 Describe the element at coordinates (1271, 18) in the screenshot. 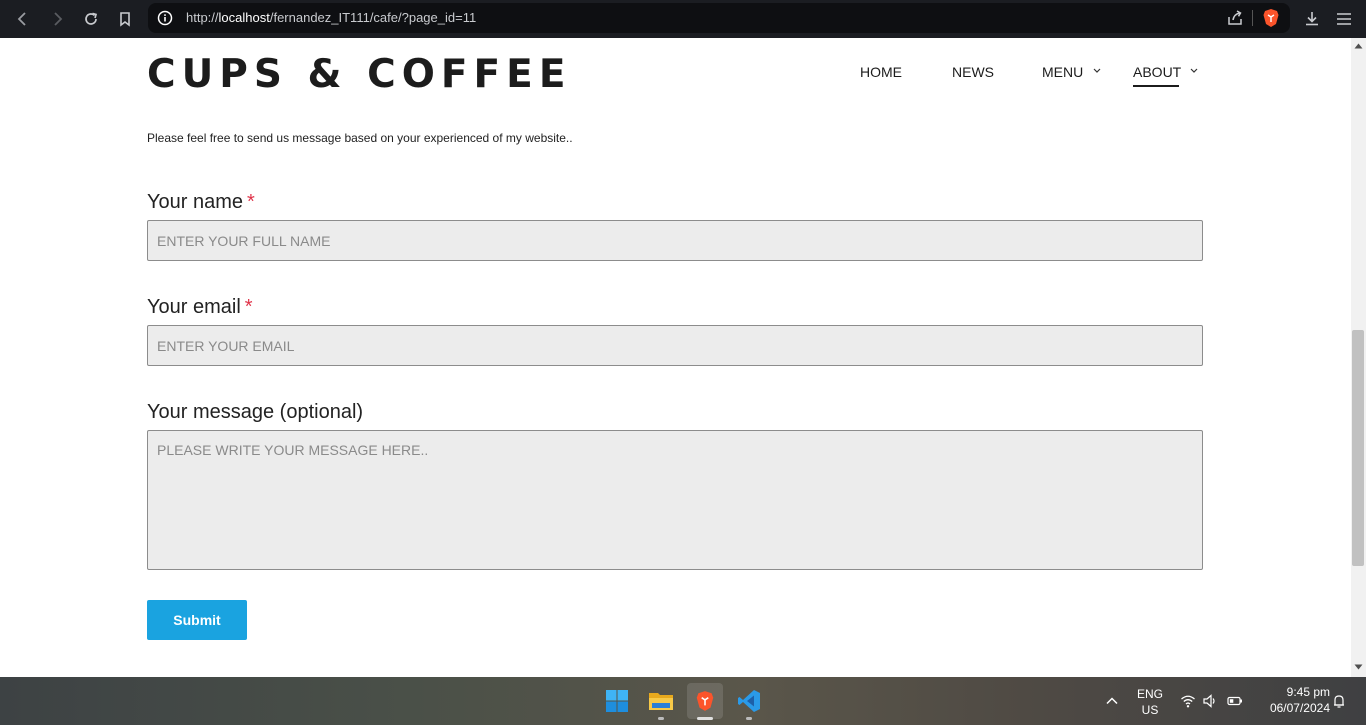

I see `brave-shields-icon` at that location.